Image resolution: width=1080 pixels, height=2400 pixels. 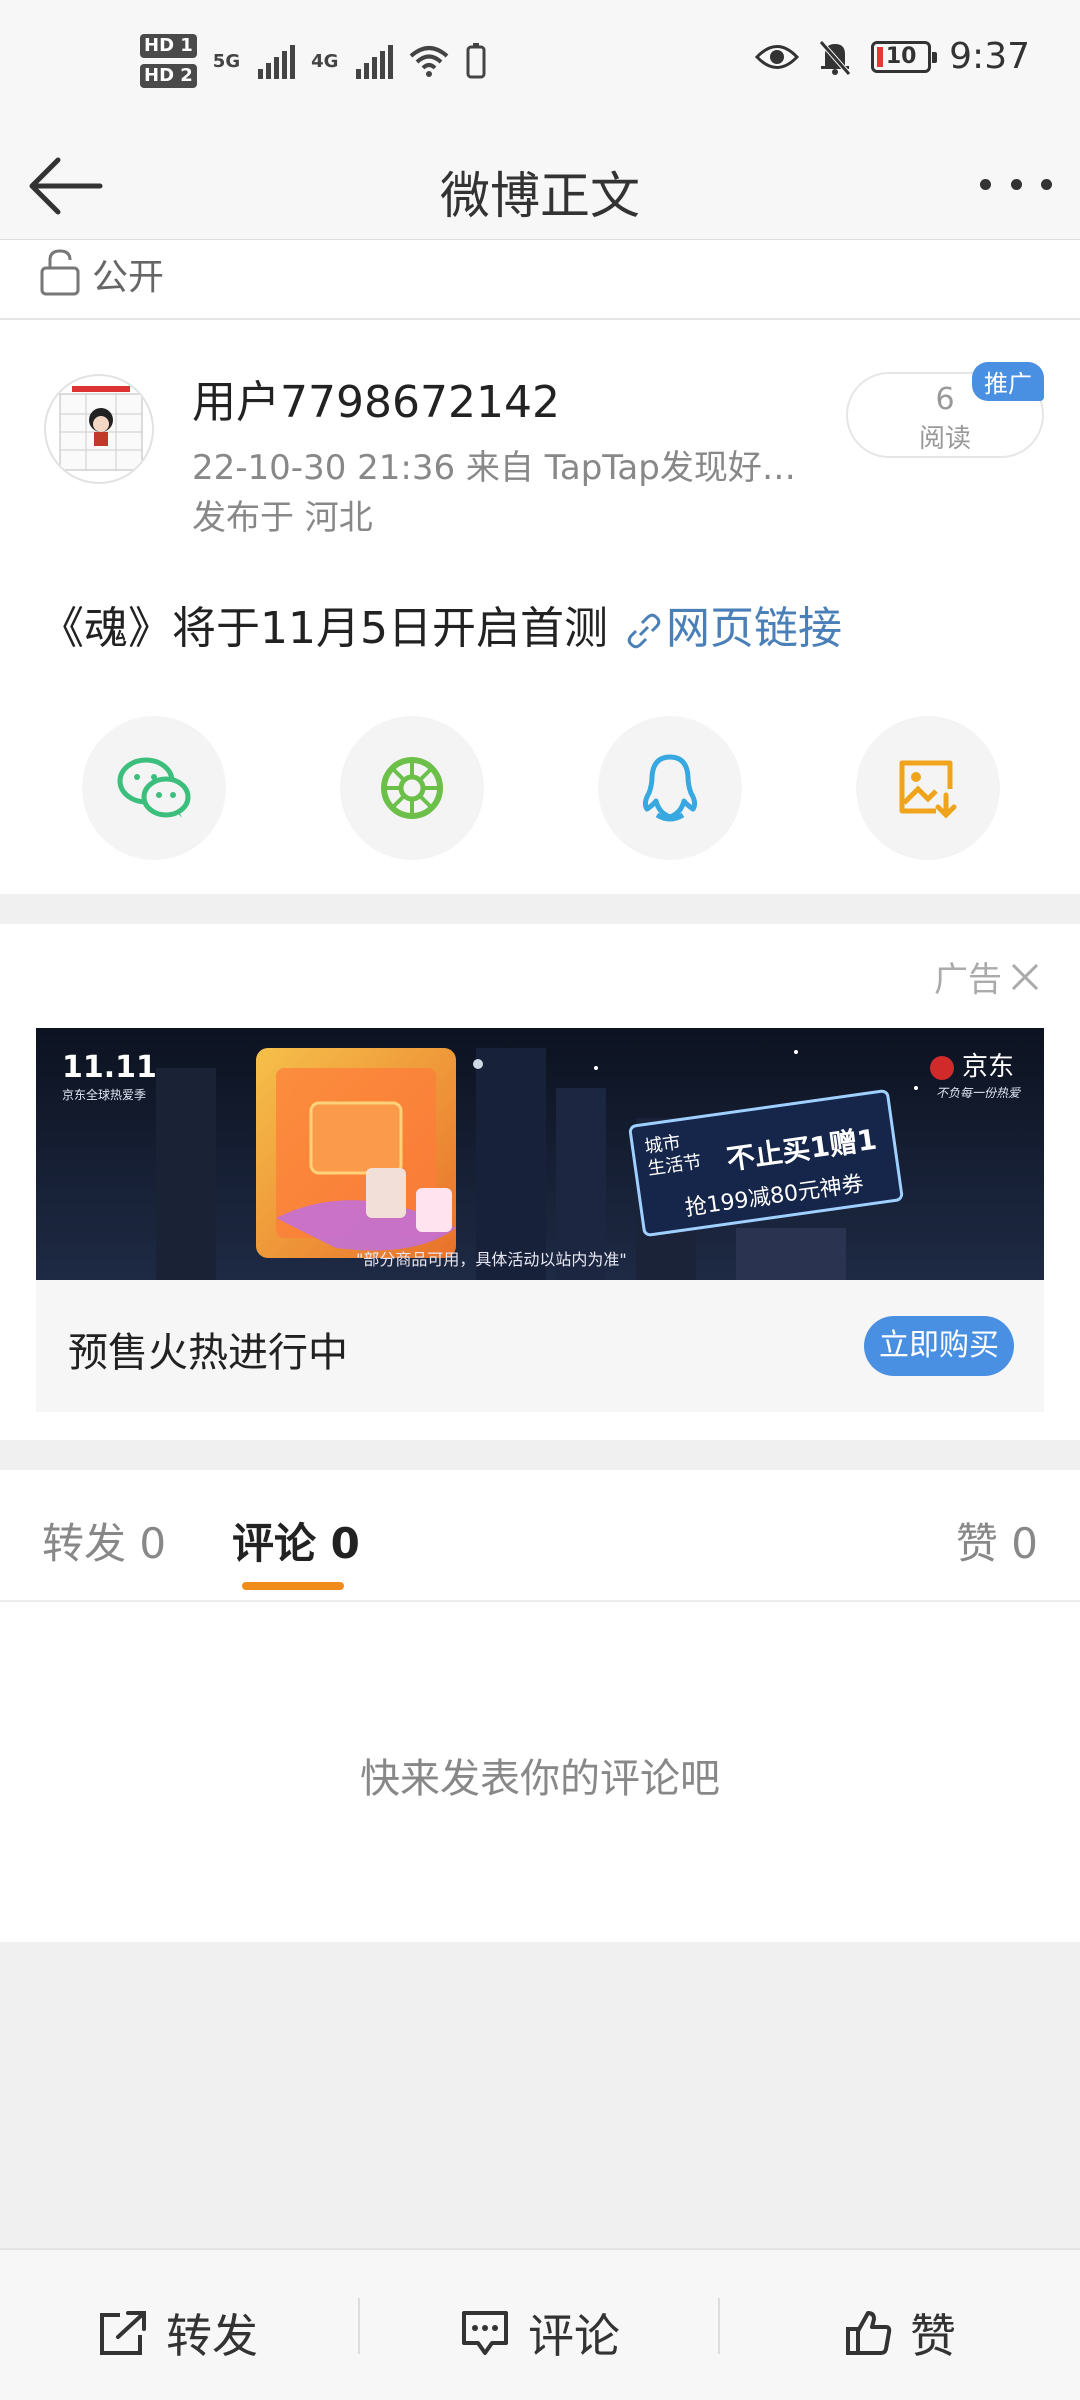 What do you see at coordinates (226, 61) in the screenshot?
I see `network-5g-label: 5G` at bounding box center [226, 61].